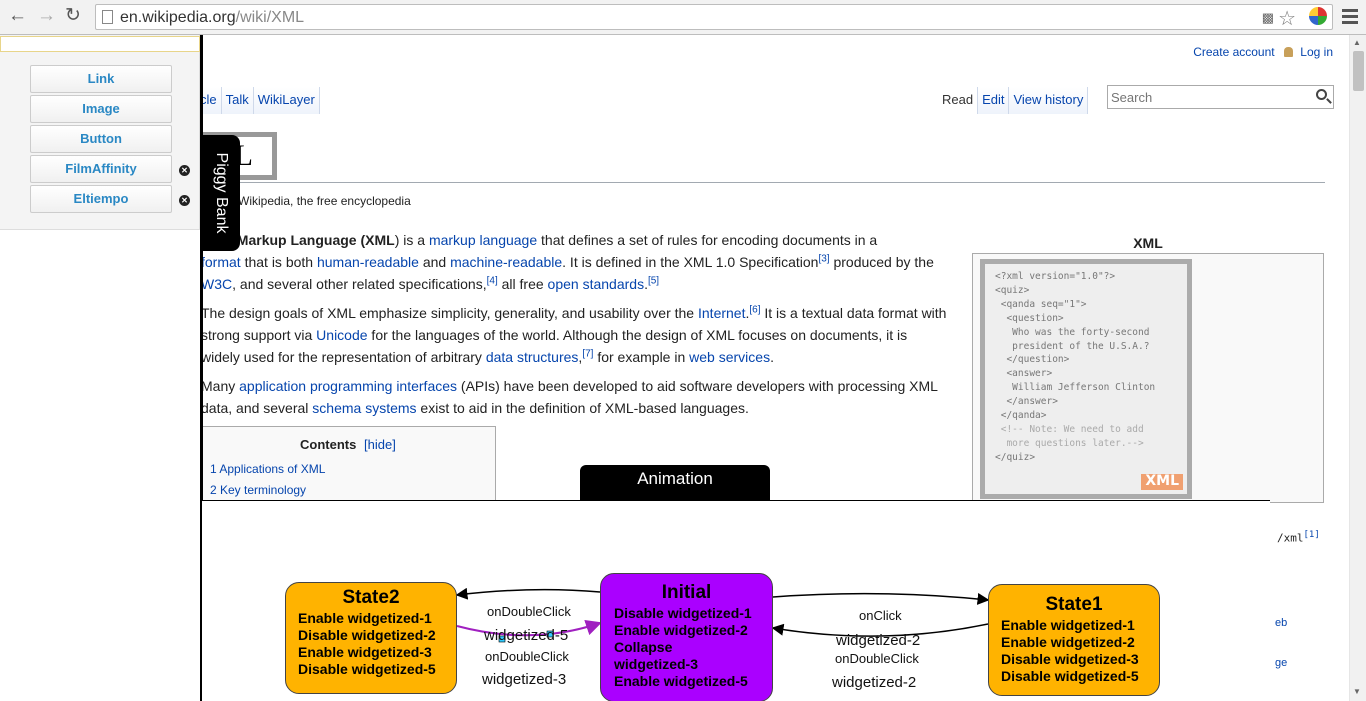 This screenshot has height=701, width=1366. I want to click on vertical-scrollbar: ▲ ▼, so click(1357, 368).